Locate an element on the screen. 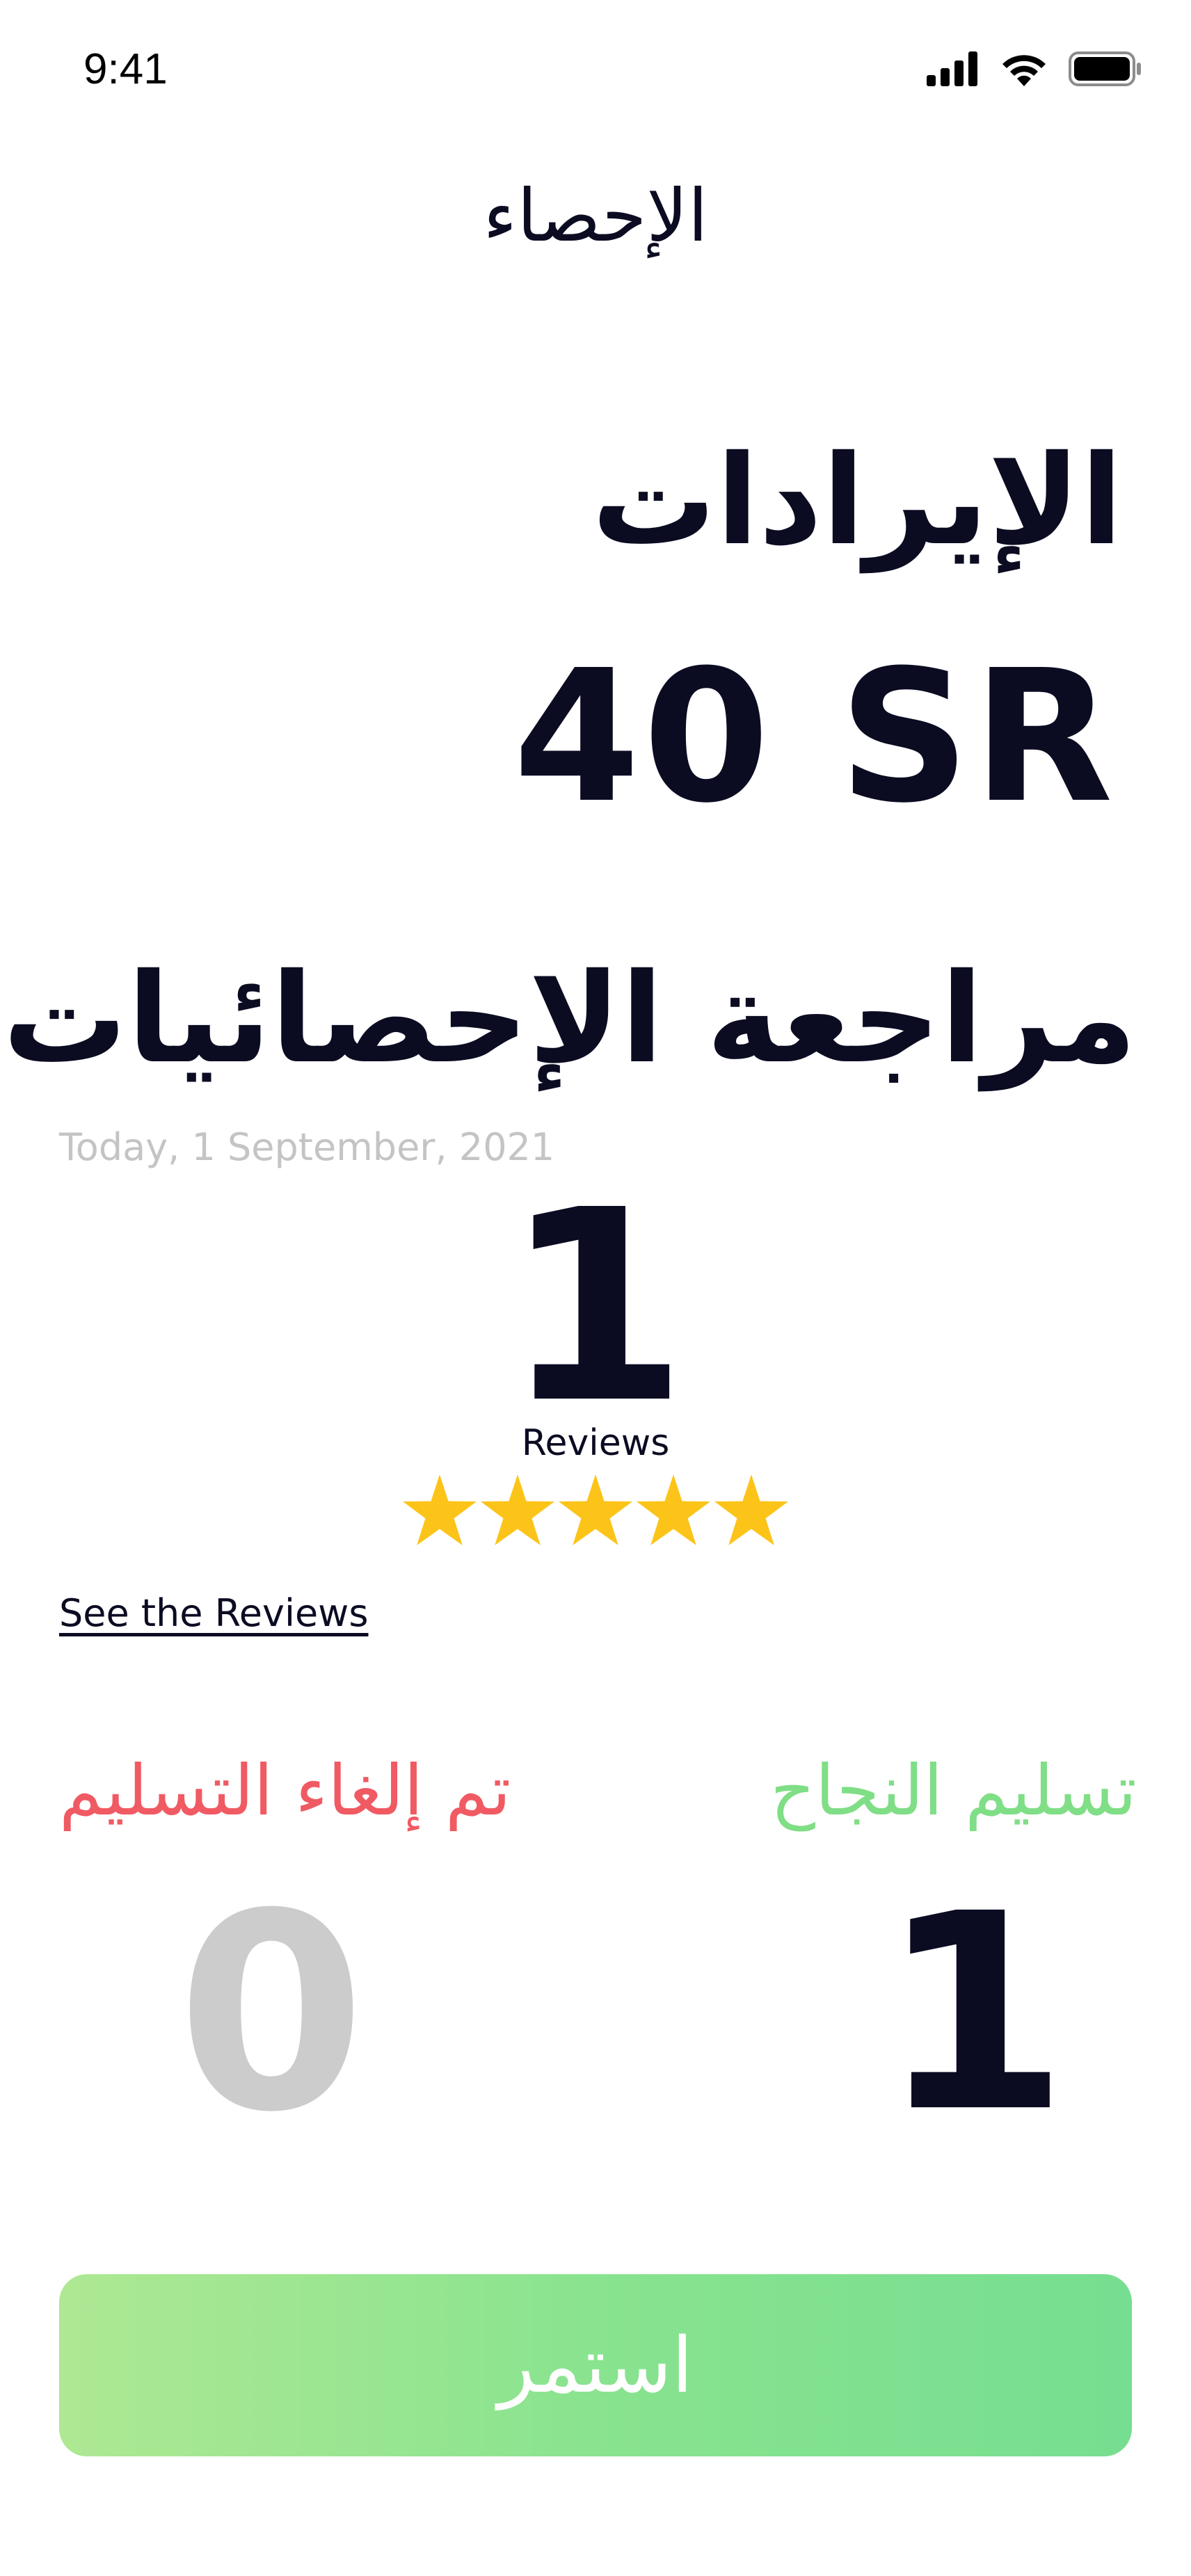 The width and height of the screenshot is (1191, 2576). cancelled-delivery-label: تم إلغاء التسليم is located at coordinates (285, 1790).